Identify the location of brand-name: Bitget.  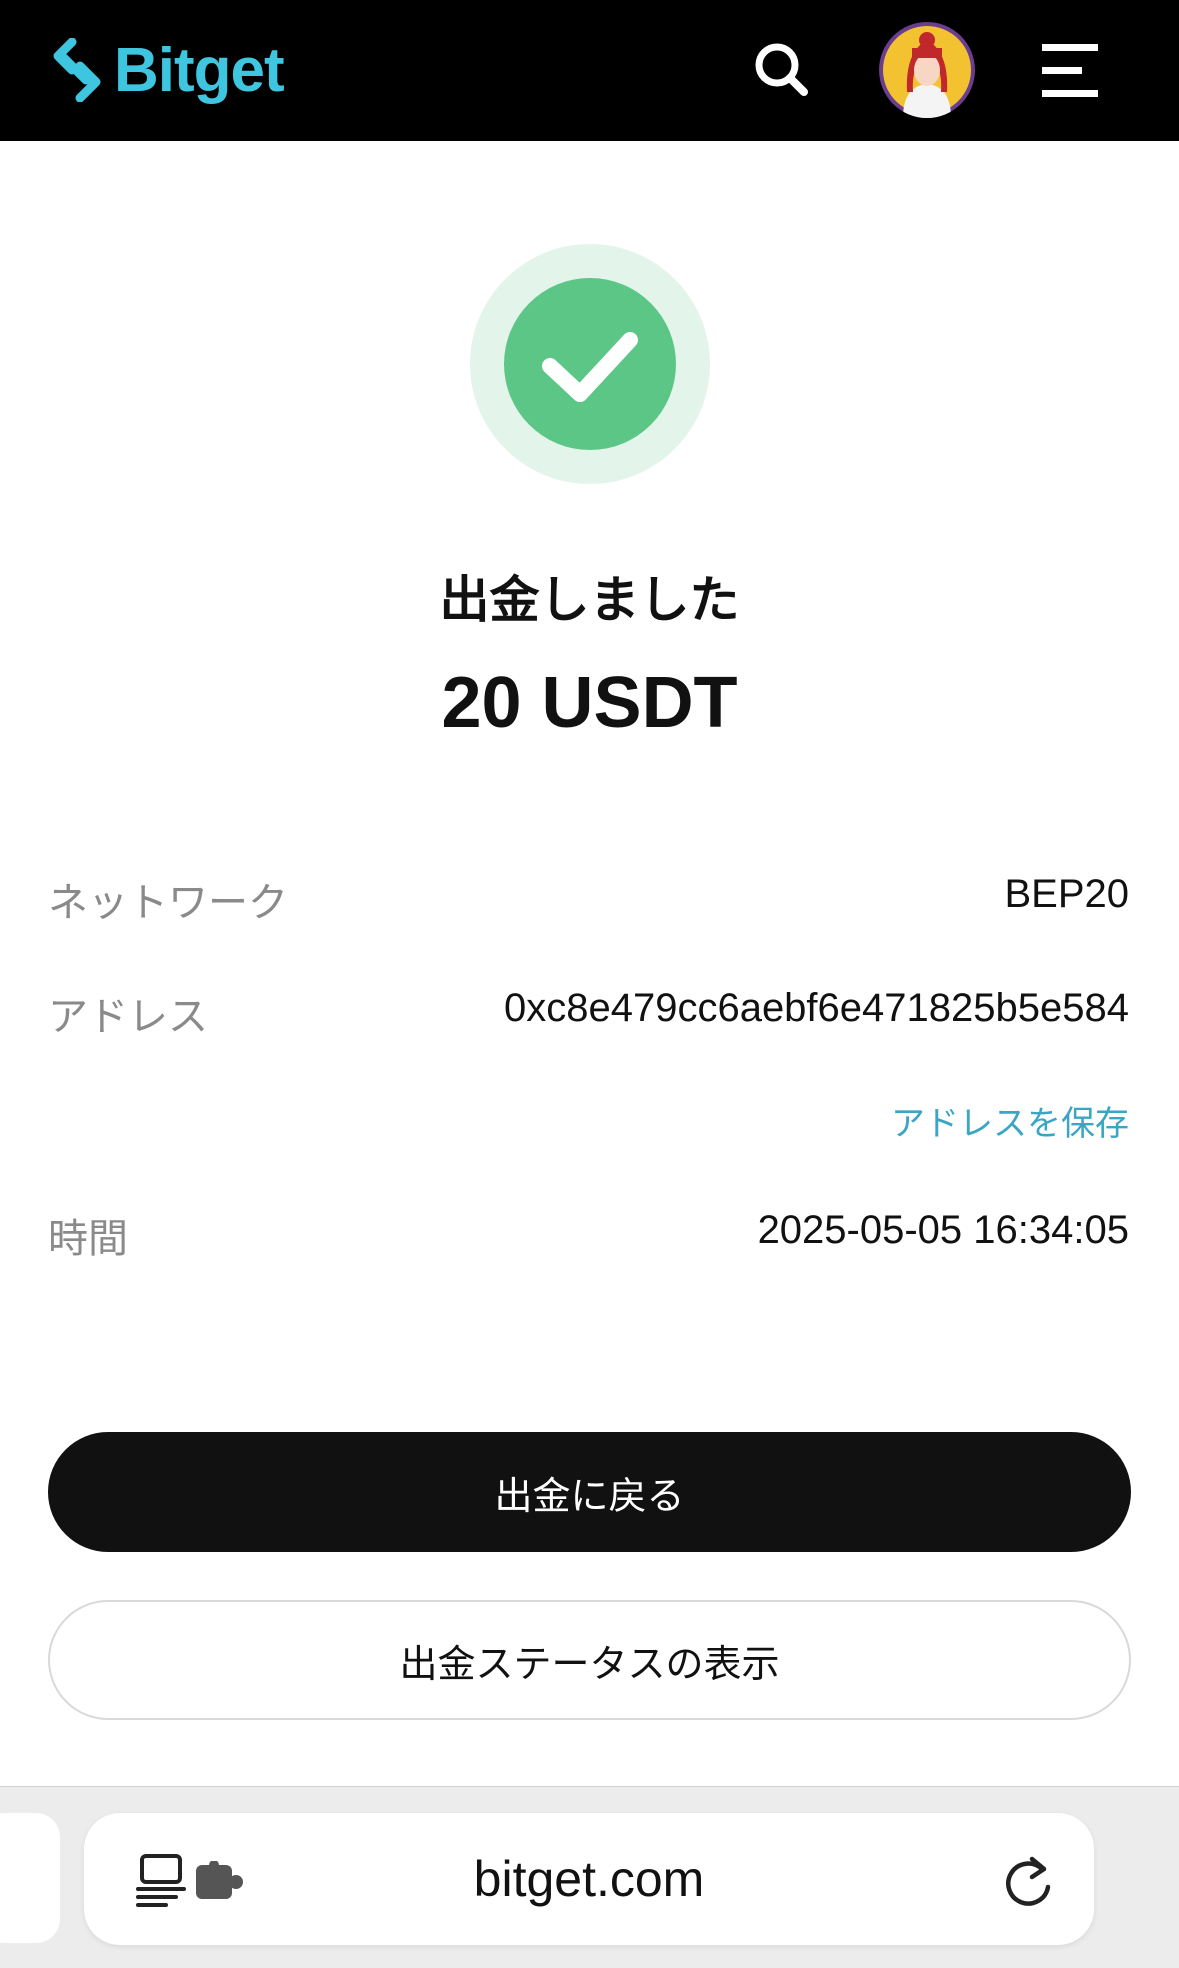
(199, 70).